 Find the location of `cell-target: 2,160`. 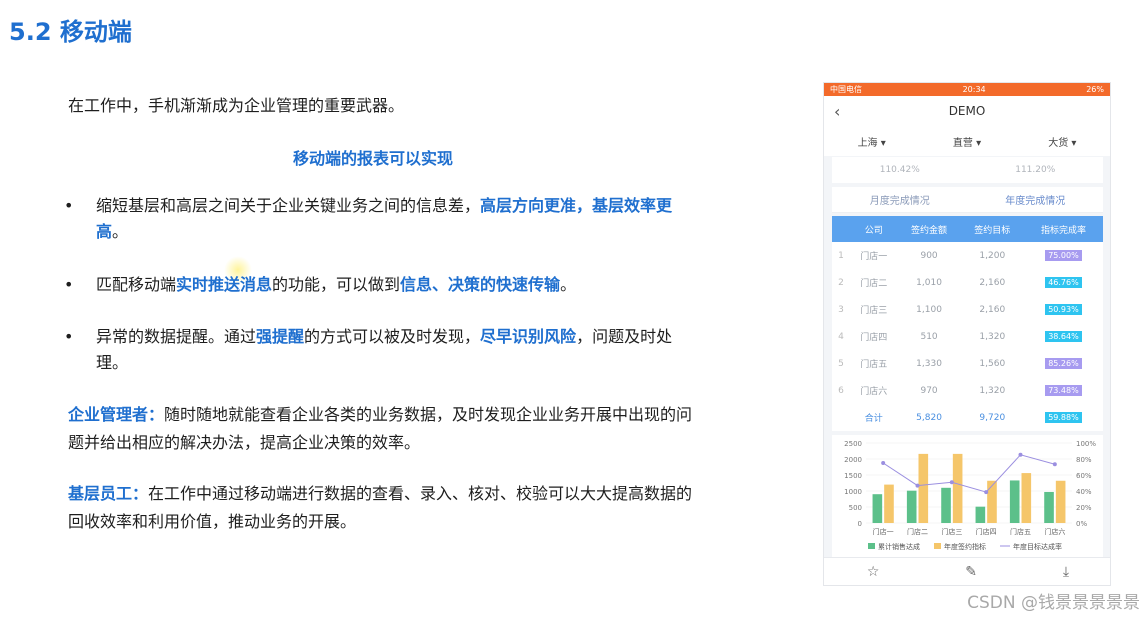

cell-target: 2,160 is located at coordinates (992, 309).